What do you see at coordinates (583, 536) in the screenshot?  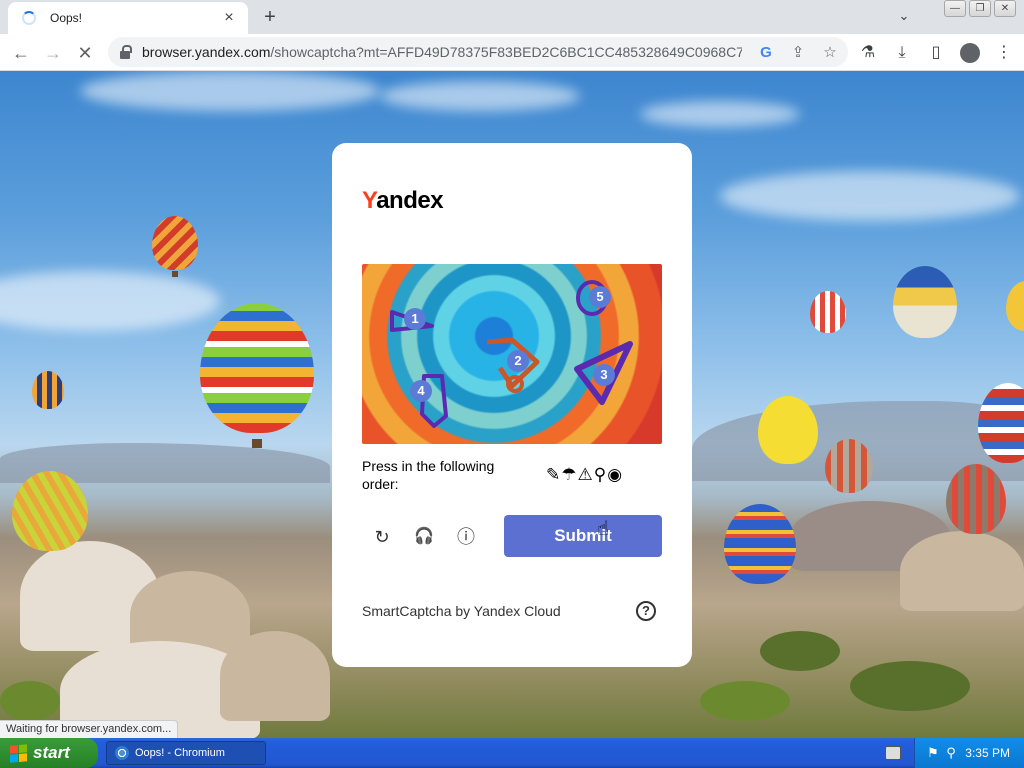 I see `submit-button: Submit` at bounding box center [583, 536].